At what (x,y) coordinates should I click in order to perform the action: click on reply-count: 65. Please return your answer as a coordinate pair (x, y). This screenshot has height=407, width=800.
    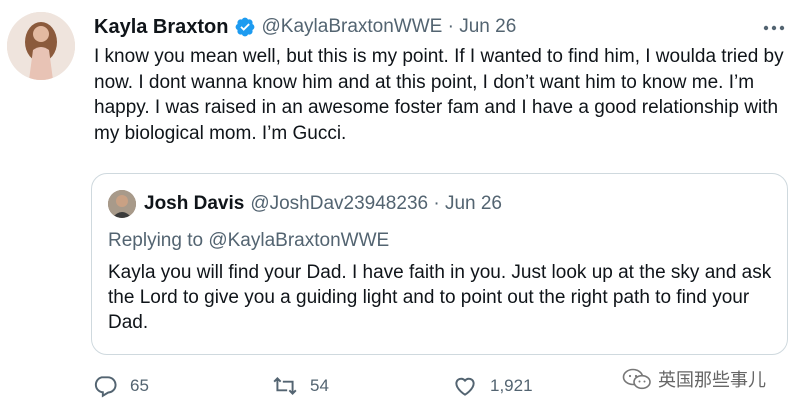
    Looking at the image, I should click on (139, 385).